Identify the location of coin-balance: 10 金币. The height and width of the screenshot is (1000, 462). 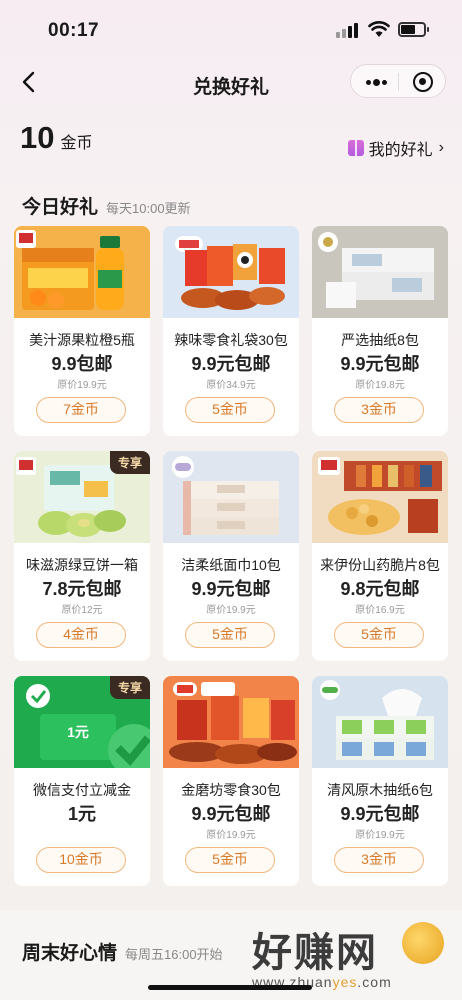
(56, 144).